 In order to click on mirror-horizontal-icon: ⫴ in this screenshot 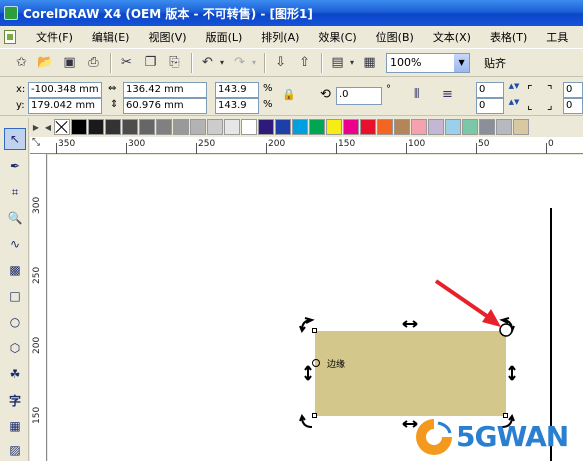, I will do `click(416, 94)`.